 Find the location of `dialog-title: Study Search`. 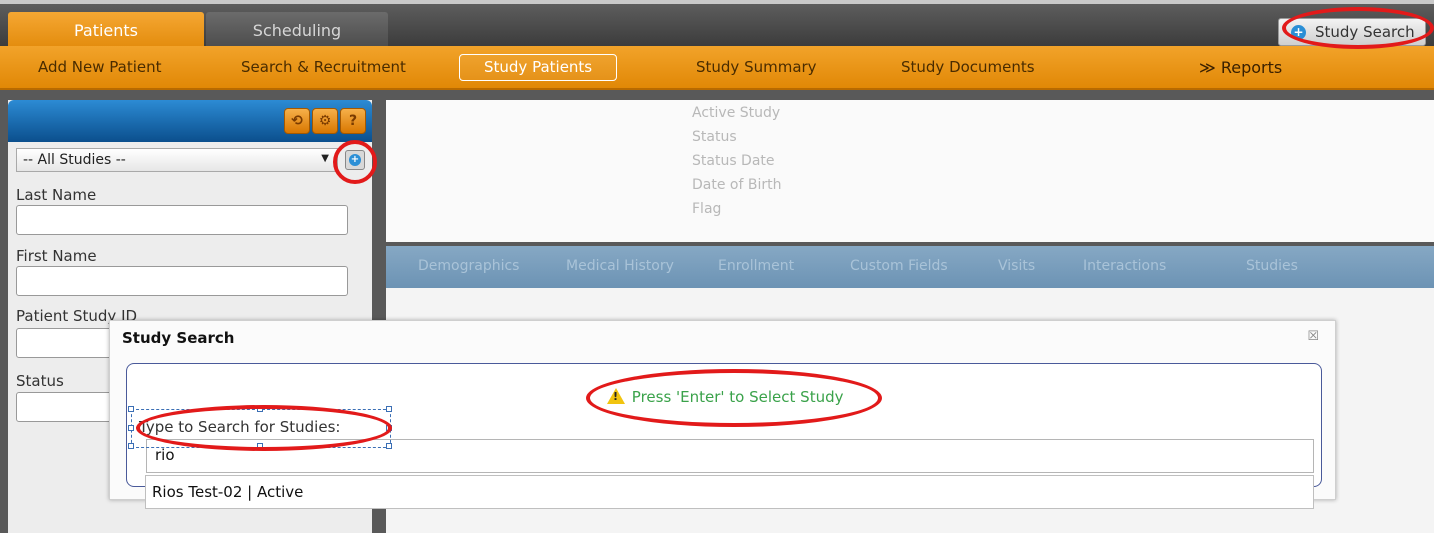

dialog-title: Study Search is located at coordinates (178, 338).